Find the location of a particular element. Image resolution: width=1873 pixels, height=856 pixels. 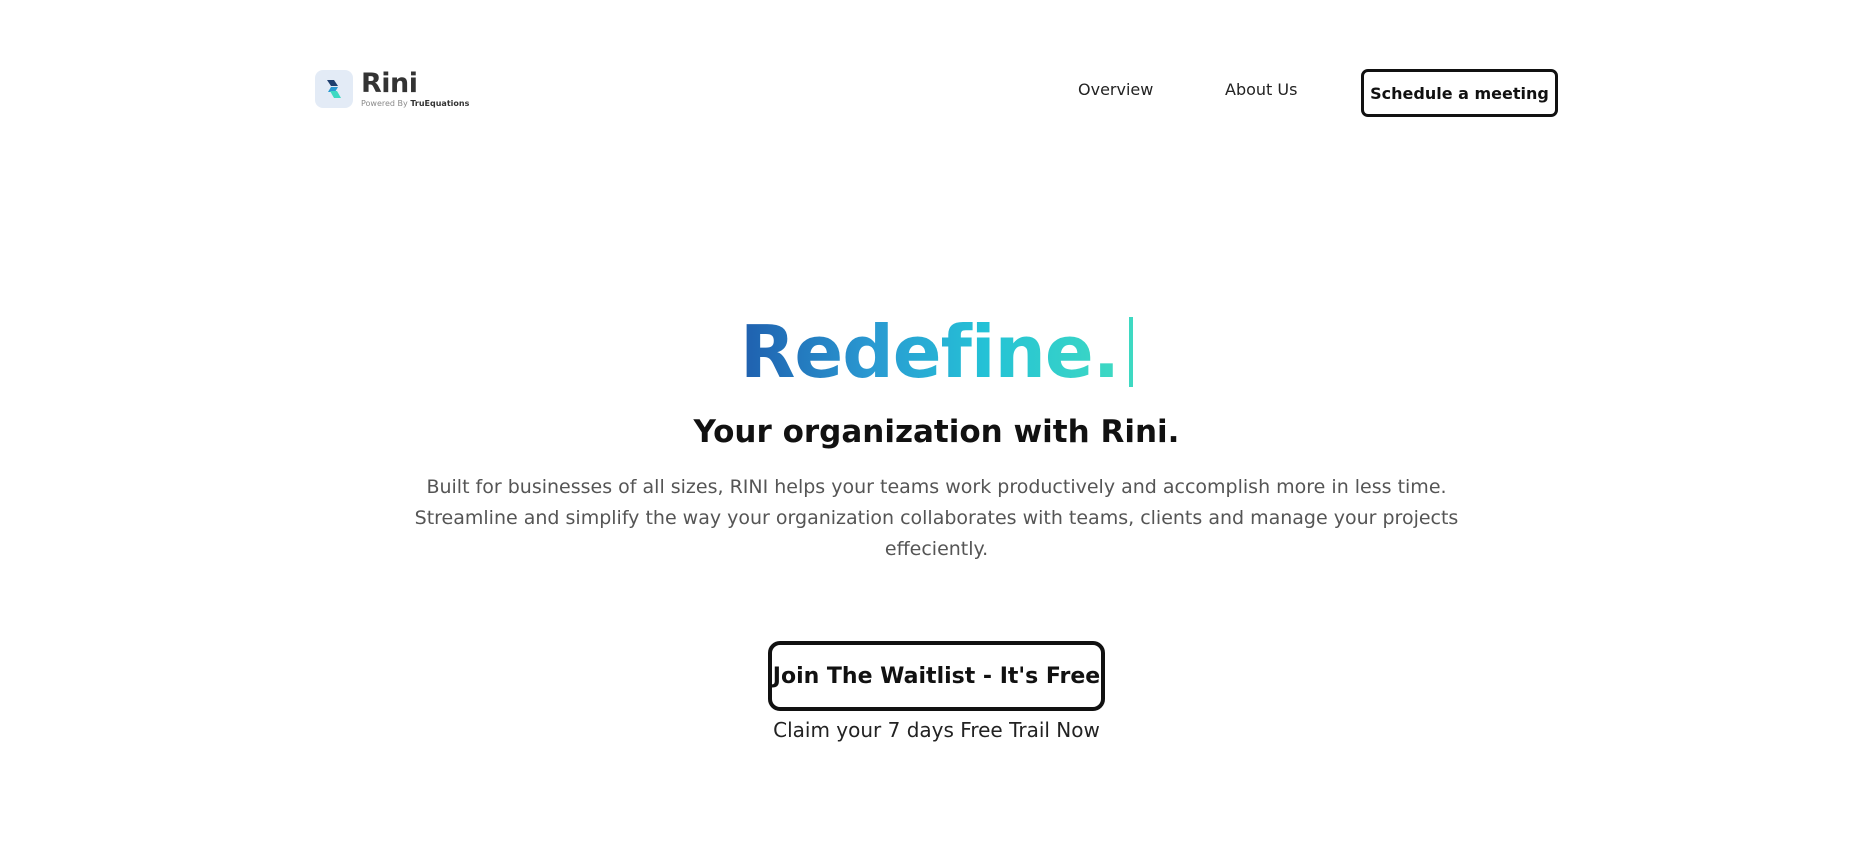

logo-tagline: Powered By TruEquations is located at coordinates (415, 104).